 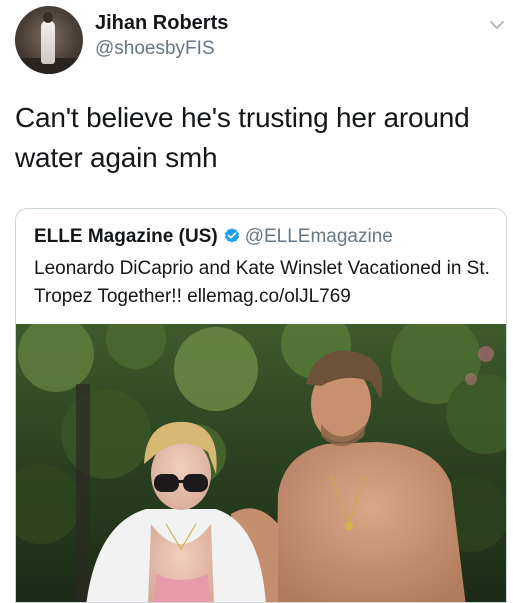 What do you see at coordinates (155, 49) in the screenshot?
I see `author-handle: @shoesbyFIS` at bounding box center [155, 49].